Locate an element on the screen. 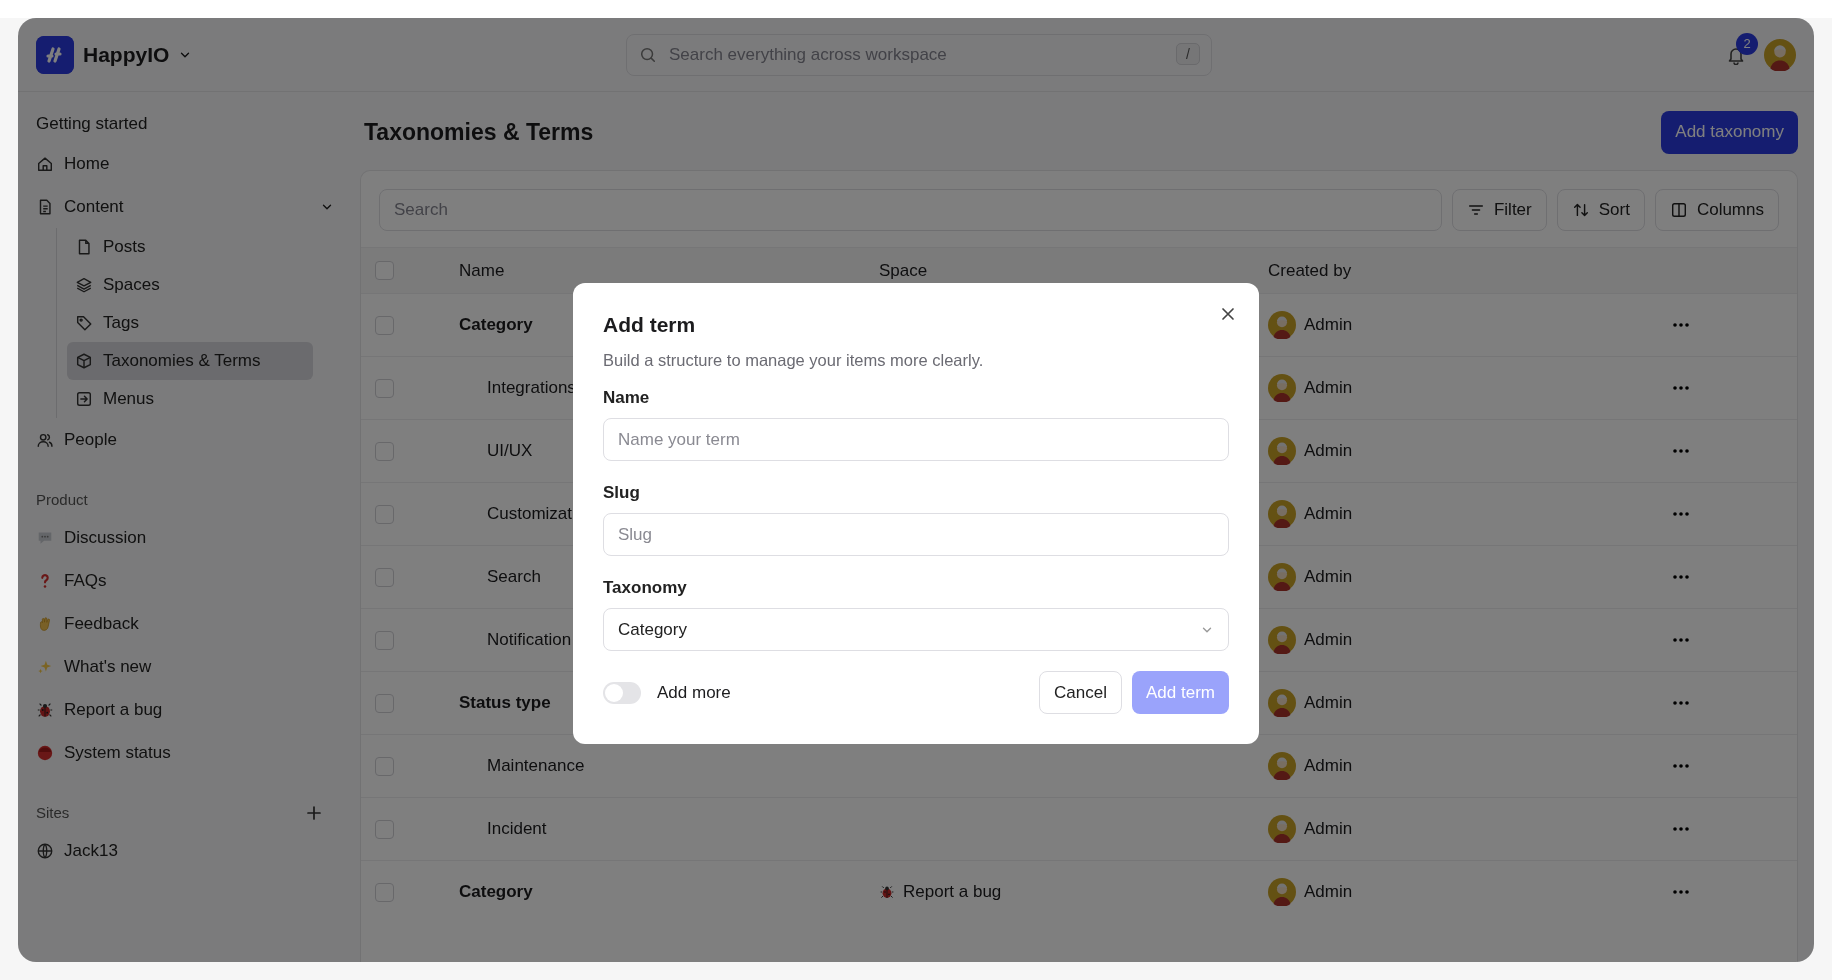 The height and width of the screenshot is (980, 1832). globe-icon is located at coordinates (45, 850).